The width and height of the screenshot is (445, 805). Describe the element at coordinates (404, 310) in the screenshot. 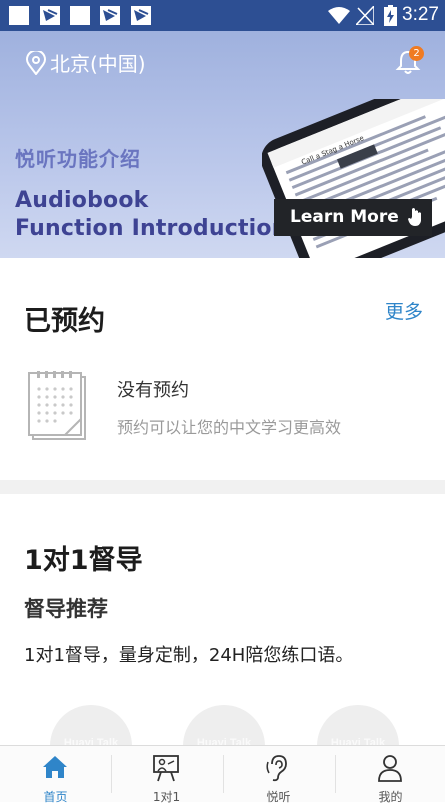

I see `more-link: 更多` at that location.